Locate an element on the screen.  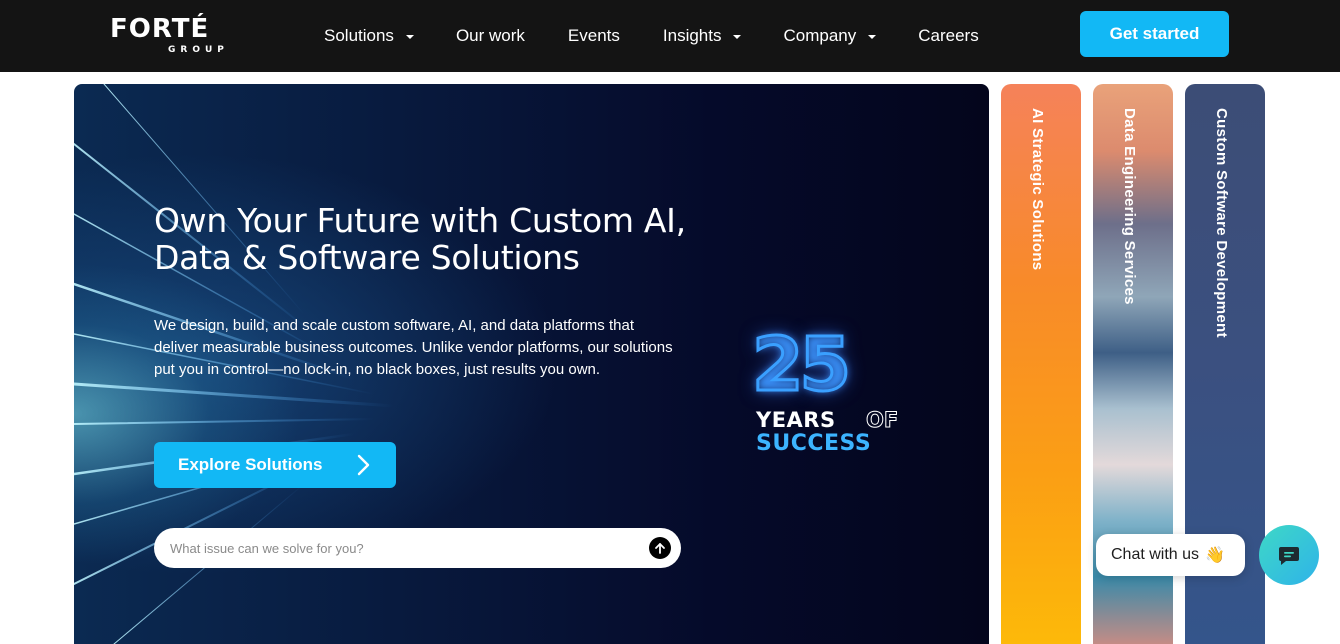
explore-solutions-button: Explore Solutions is located at coordinates (275, 465).